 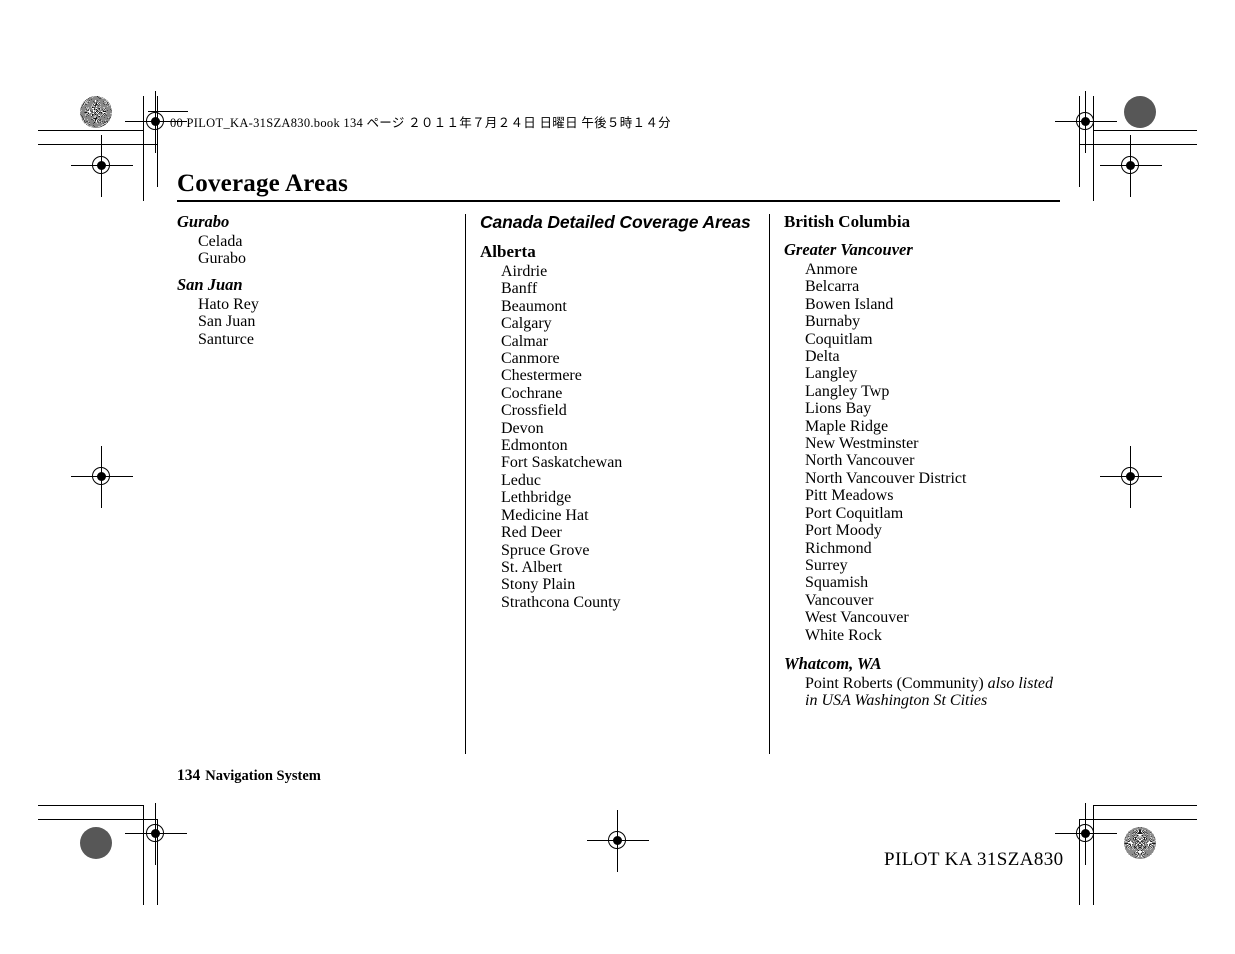 What do you see at coordinates (822, 357) in the screenshot?
I see `list-item: Delta` at bounding box center [822, 357].